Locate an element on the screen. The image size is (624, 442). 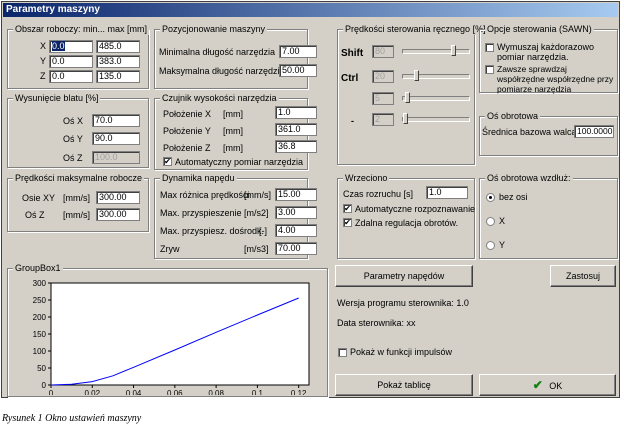
max-speed-xy-unit: [mm/s] is located at coordinates (76, 198).